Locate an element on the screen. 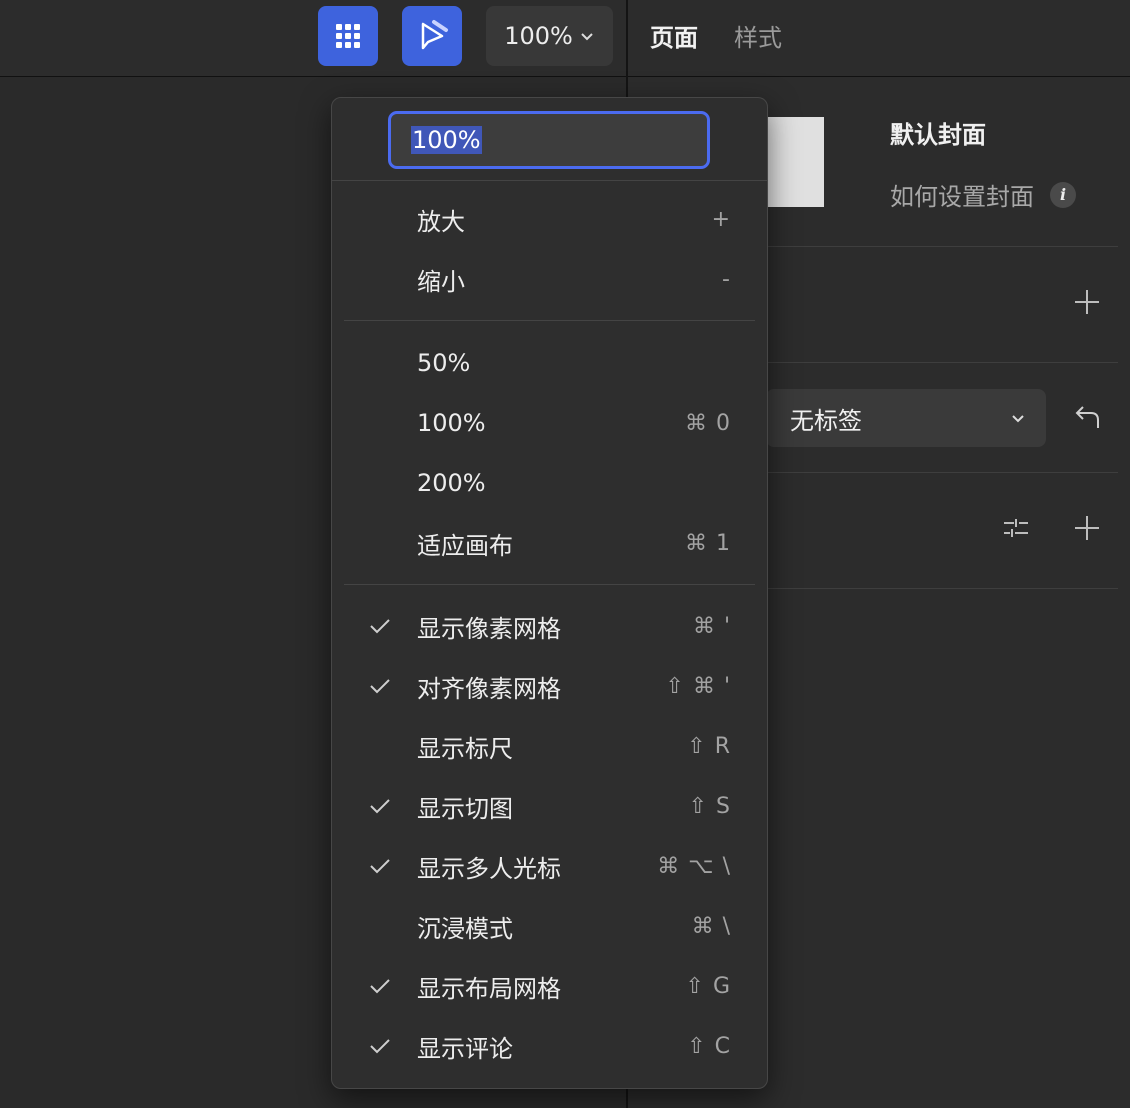 The width and height of the screenshot is (1130, 1108). menu-item-label: 对齐像素网格 is located at coordinates (489, 688).